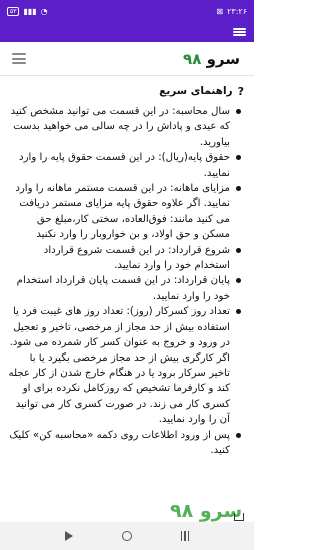 Image resolution: width=320 pixels, height=550 pixels. What do you see at coordinates (223, 58) in the screenshot?
I see `logo-text: سرو` at bounding box center [223, 58].